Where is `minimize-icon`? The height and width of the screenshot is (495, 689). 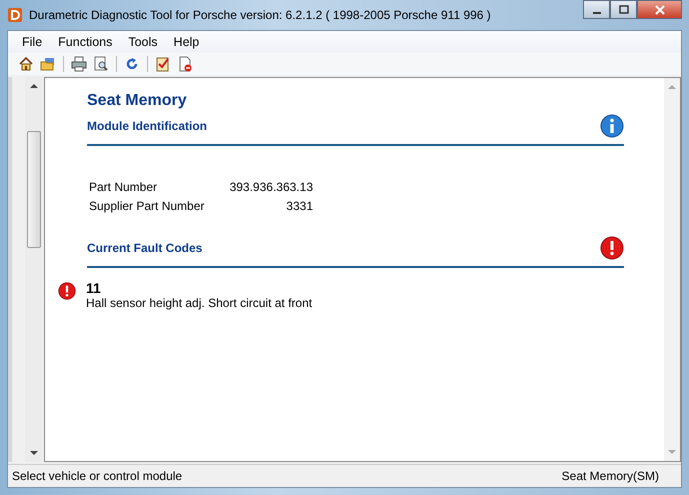 minimize-icon is located at coordinates (596, 13).